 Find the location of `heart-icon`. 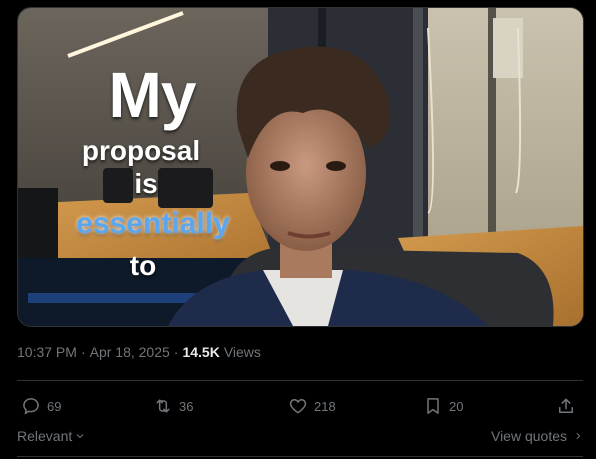

heart-icon is located at coordinates (298, 406).